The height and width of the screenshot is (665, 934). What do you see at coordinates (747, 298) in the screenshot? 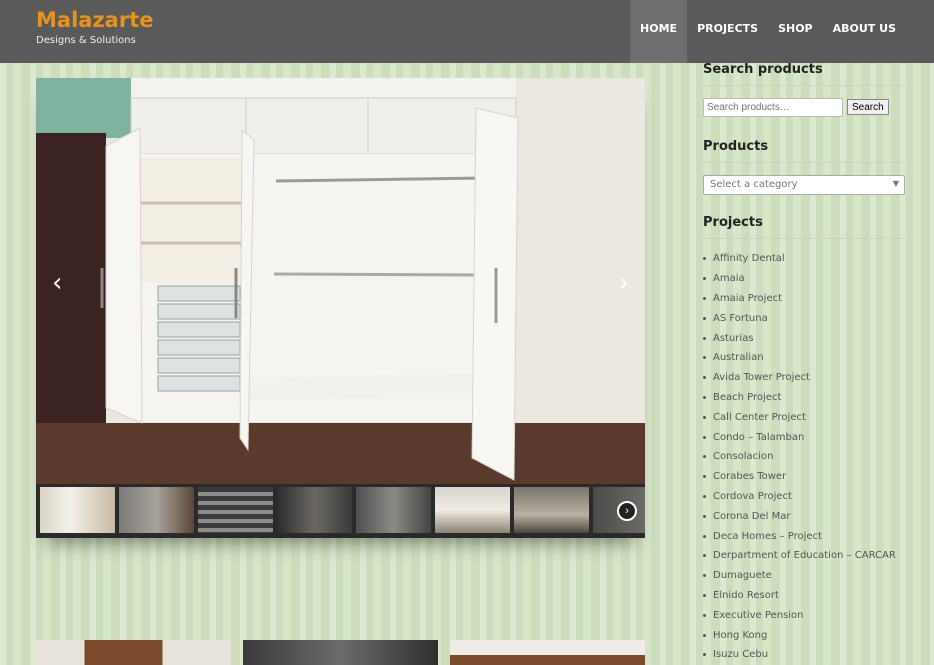
I see `project-link: Amaia Project` at bounding box center [747, 298].